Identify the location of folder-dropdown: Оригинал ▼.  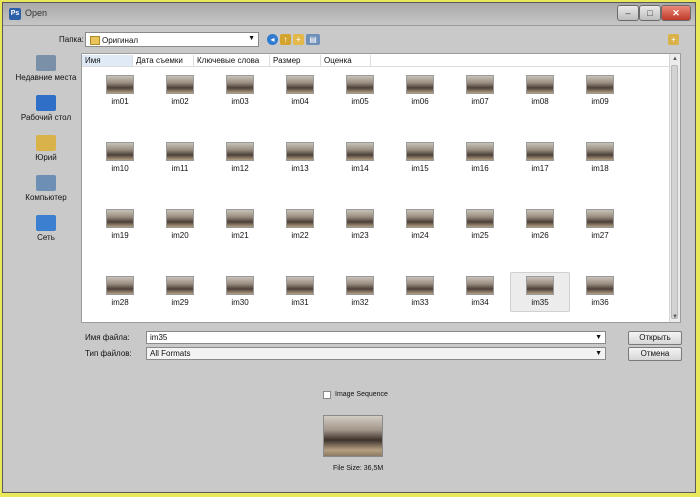
(172, 39).